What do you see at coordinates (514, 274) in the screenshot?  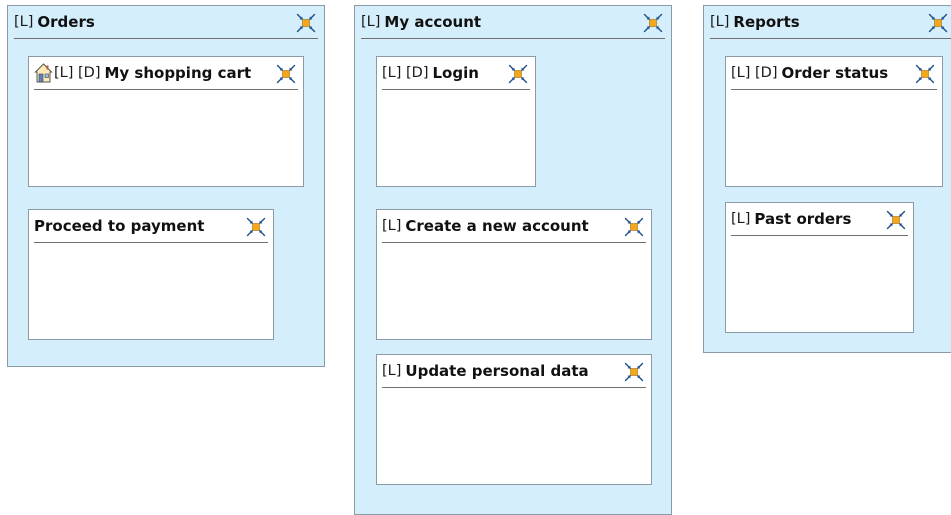 I see `card-create-a-new-account: [L] Create a new account` at bounding box center [514, 274].